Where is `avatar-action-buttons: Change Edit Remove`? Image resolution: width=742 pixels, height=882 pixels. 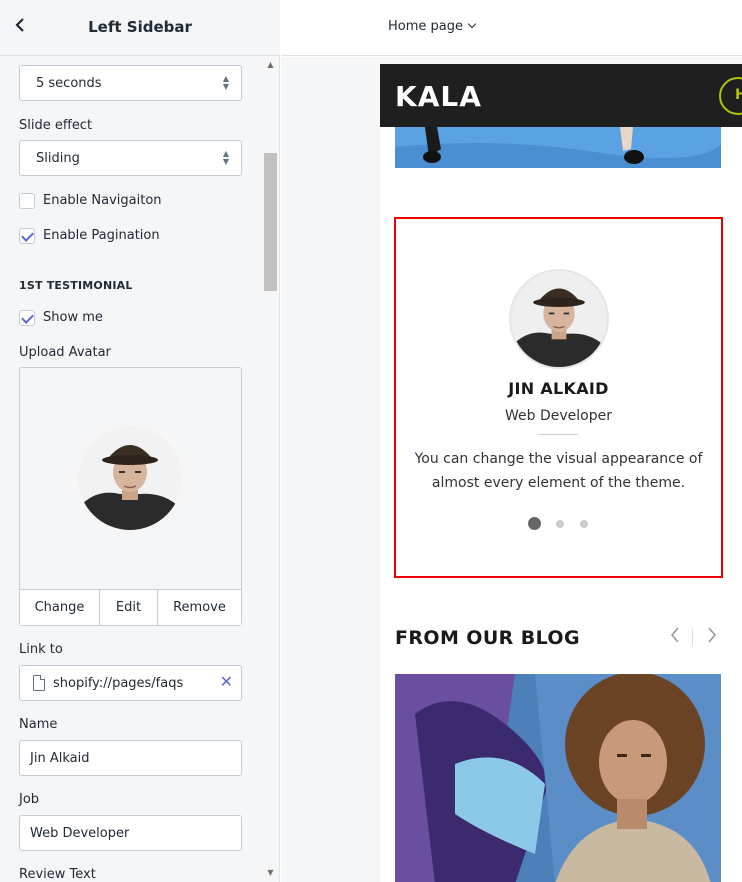 avatar-action-buttons: Change Edit Remove is located at coordinates (130, 607).